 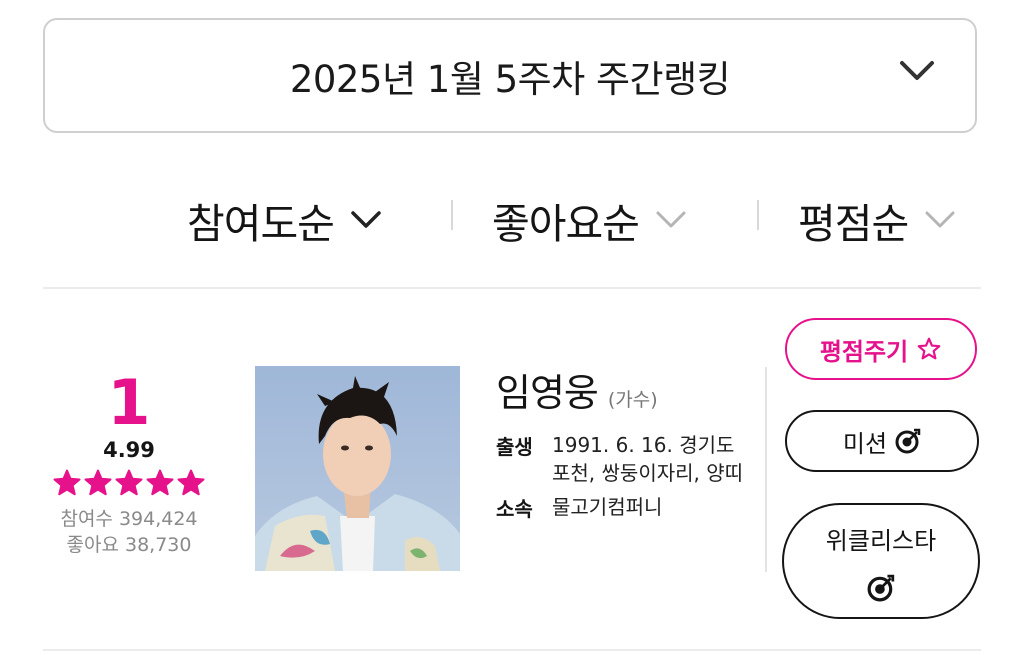 I want to click on participants-count: 참여수 394,424, so click(x=129, y=519).